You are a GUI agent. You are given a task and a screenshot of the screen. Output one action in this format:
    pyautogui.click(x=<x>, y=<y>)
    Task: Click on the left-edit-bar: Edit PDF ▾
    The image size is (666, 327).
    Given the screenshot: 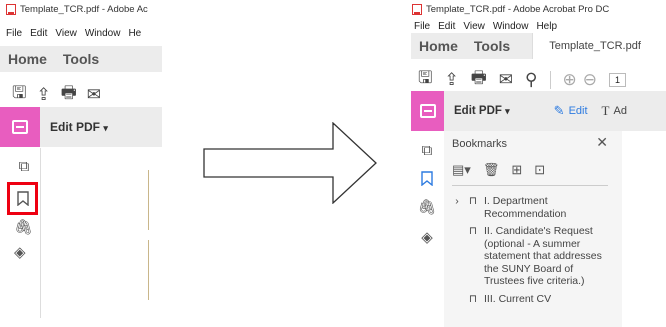 What is the action you would take?
    pyautogui.click(x=81, y=127)
    